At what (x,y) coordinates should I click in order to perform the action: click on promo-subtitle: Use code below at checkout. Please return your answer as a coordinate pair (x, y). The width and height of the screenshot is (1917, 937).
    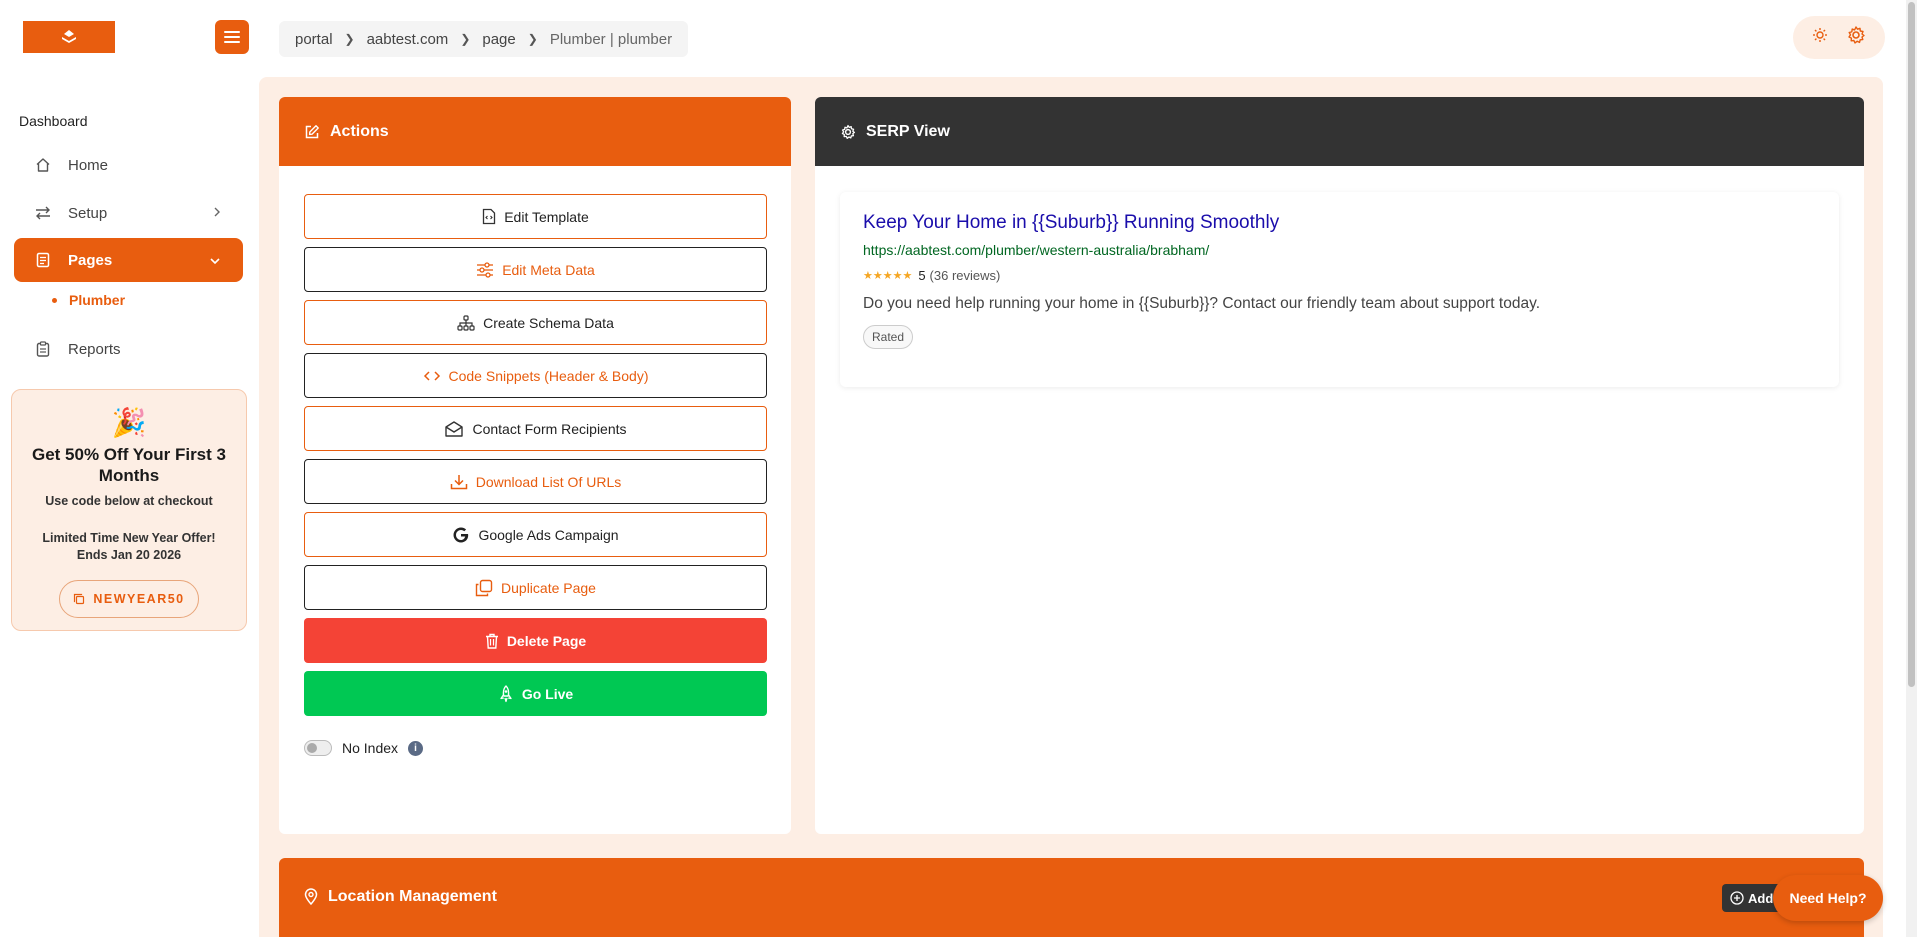
    Looking at the image, I should click on (129, 501).